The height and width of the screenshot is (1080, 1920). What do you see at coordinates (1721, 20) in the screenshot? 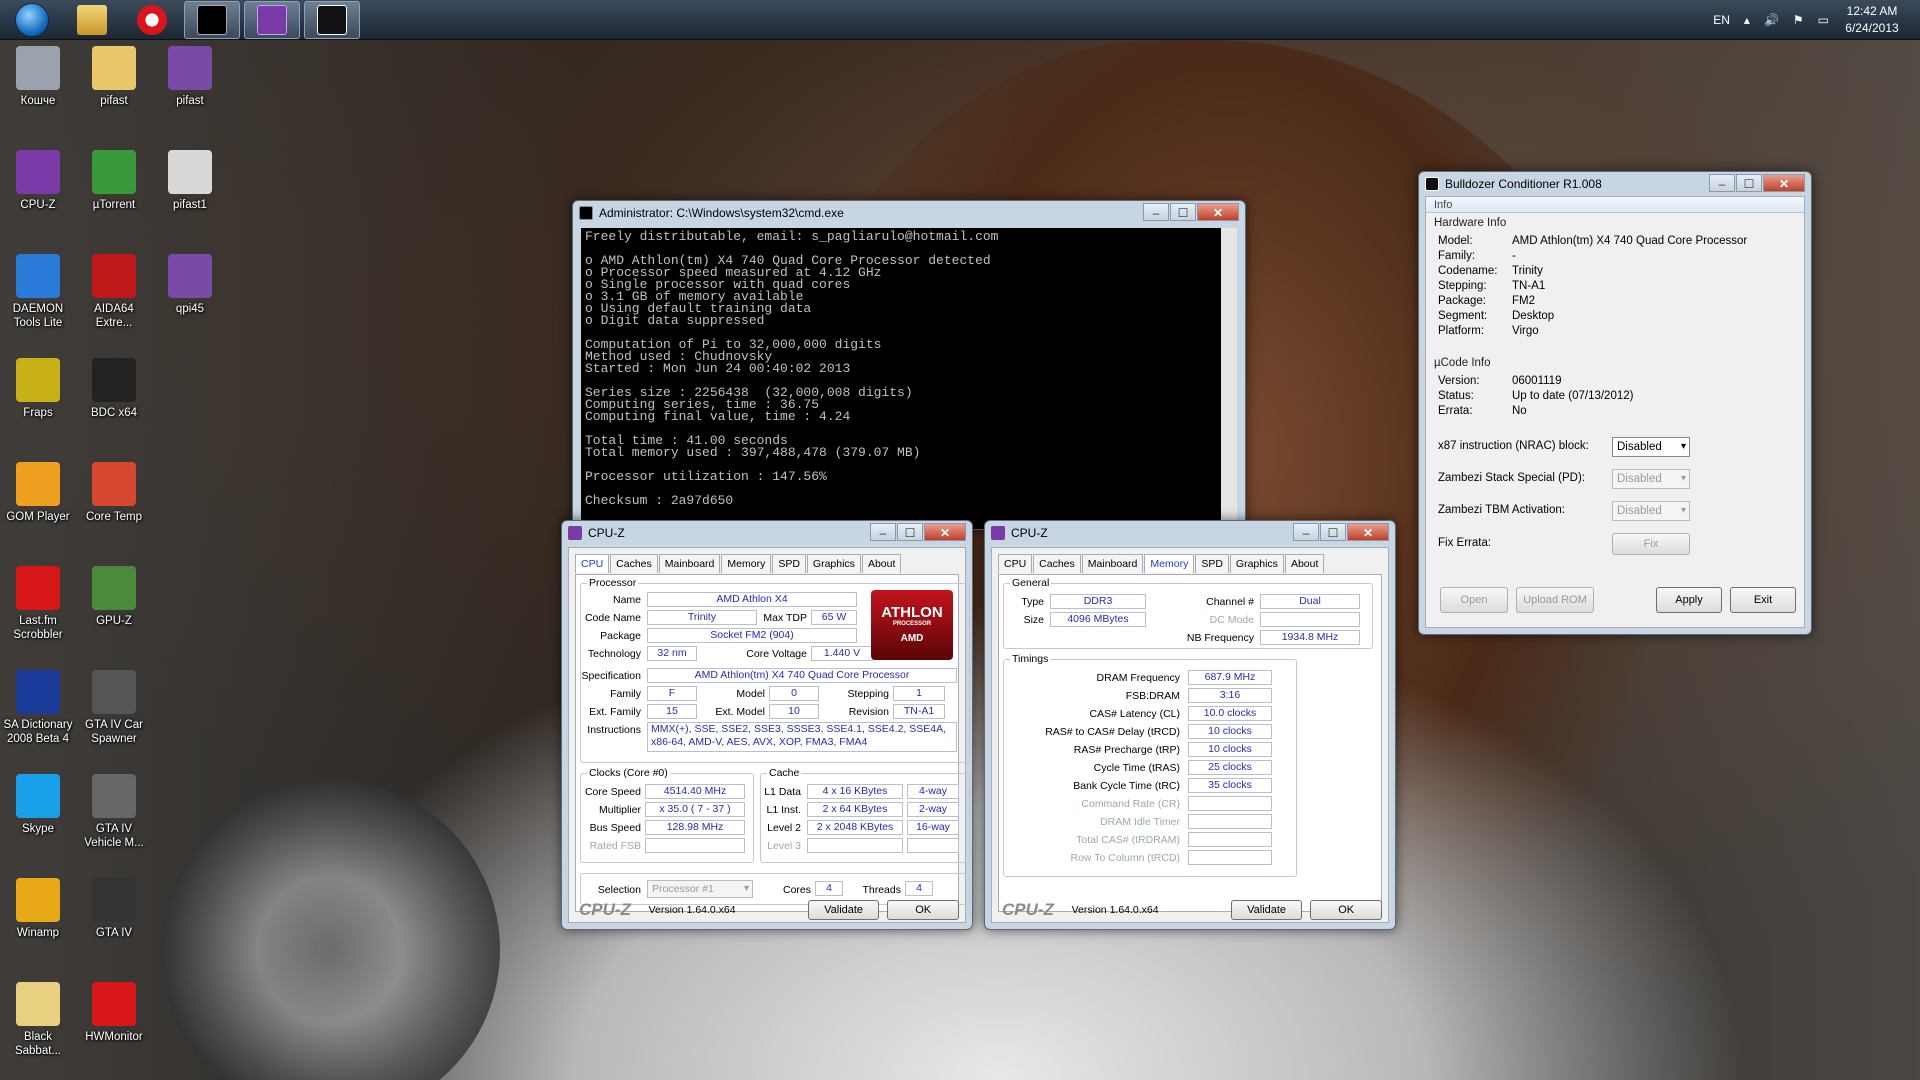
I see `language-indicator: EN` at bounding box center [1721, 20].